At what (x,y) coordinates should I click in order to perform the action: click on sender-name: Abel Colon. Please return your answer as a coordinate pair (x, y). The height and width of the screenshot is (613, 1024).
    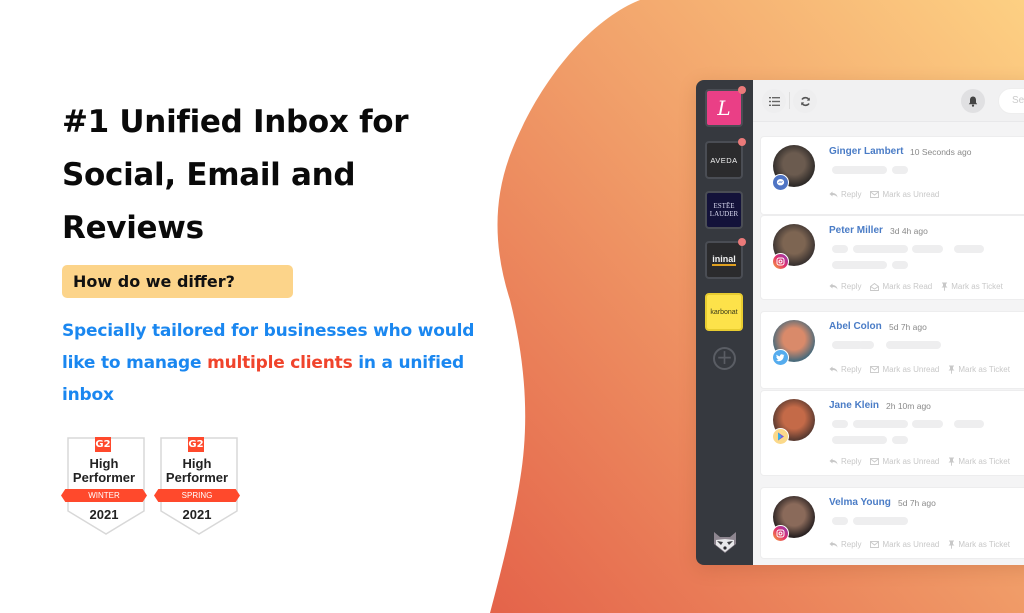
    Looking at the image, I should click on (855, 326).